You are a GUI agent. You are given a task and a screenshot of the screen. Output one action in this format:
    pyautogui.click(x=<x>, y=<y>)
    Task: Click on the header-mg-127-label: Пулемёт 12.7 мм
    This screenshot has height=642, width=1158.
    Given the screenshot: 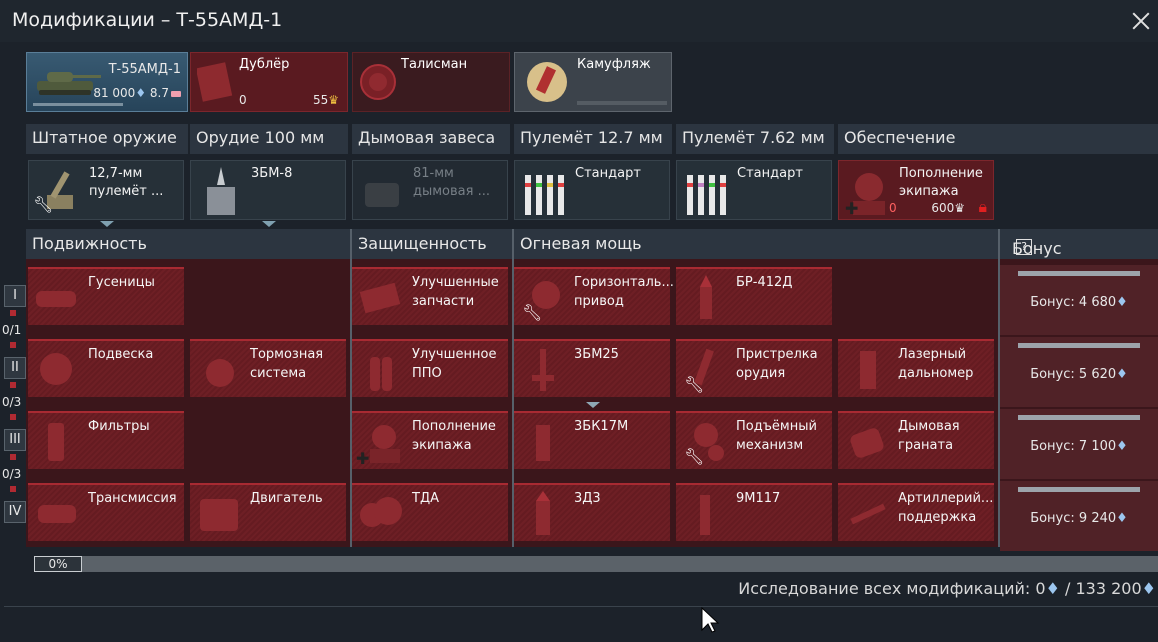 What is the action you would take?
    pyautogui.click(x=591, y=137)
    